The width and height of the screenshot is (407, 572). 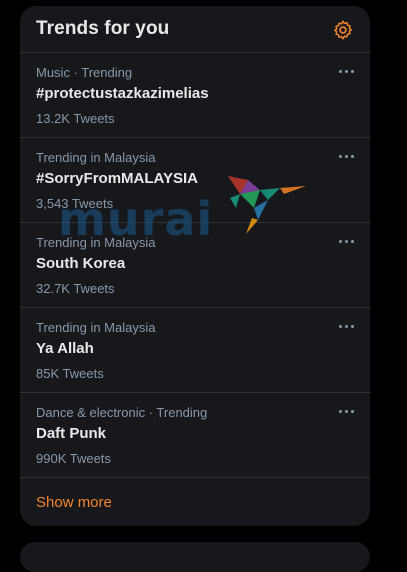 I want to click on panel-title: Trends for you, so click(x=103, y=28).